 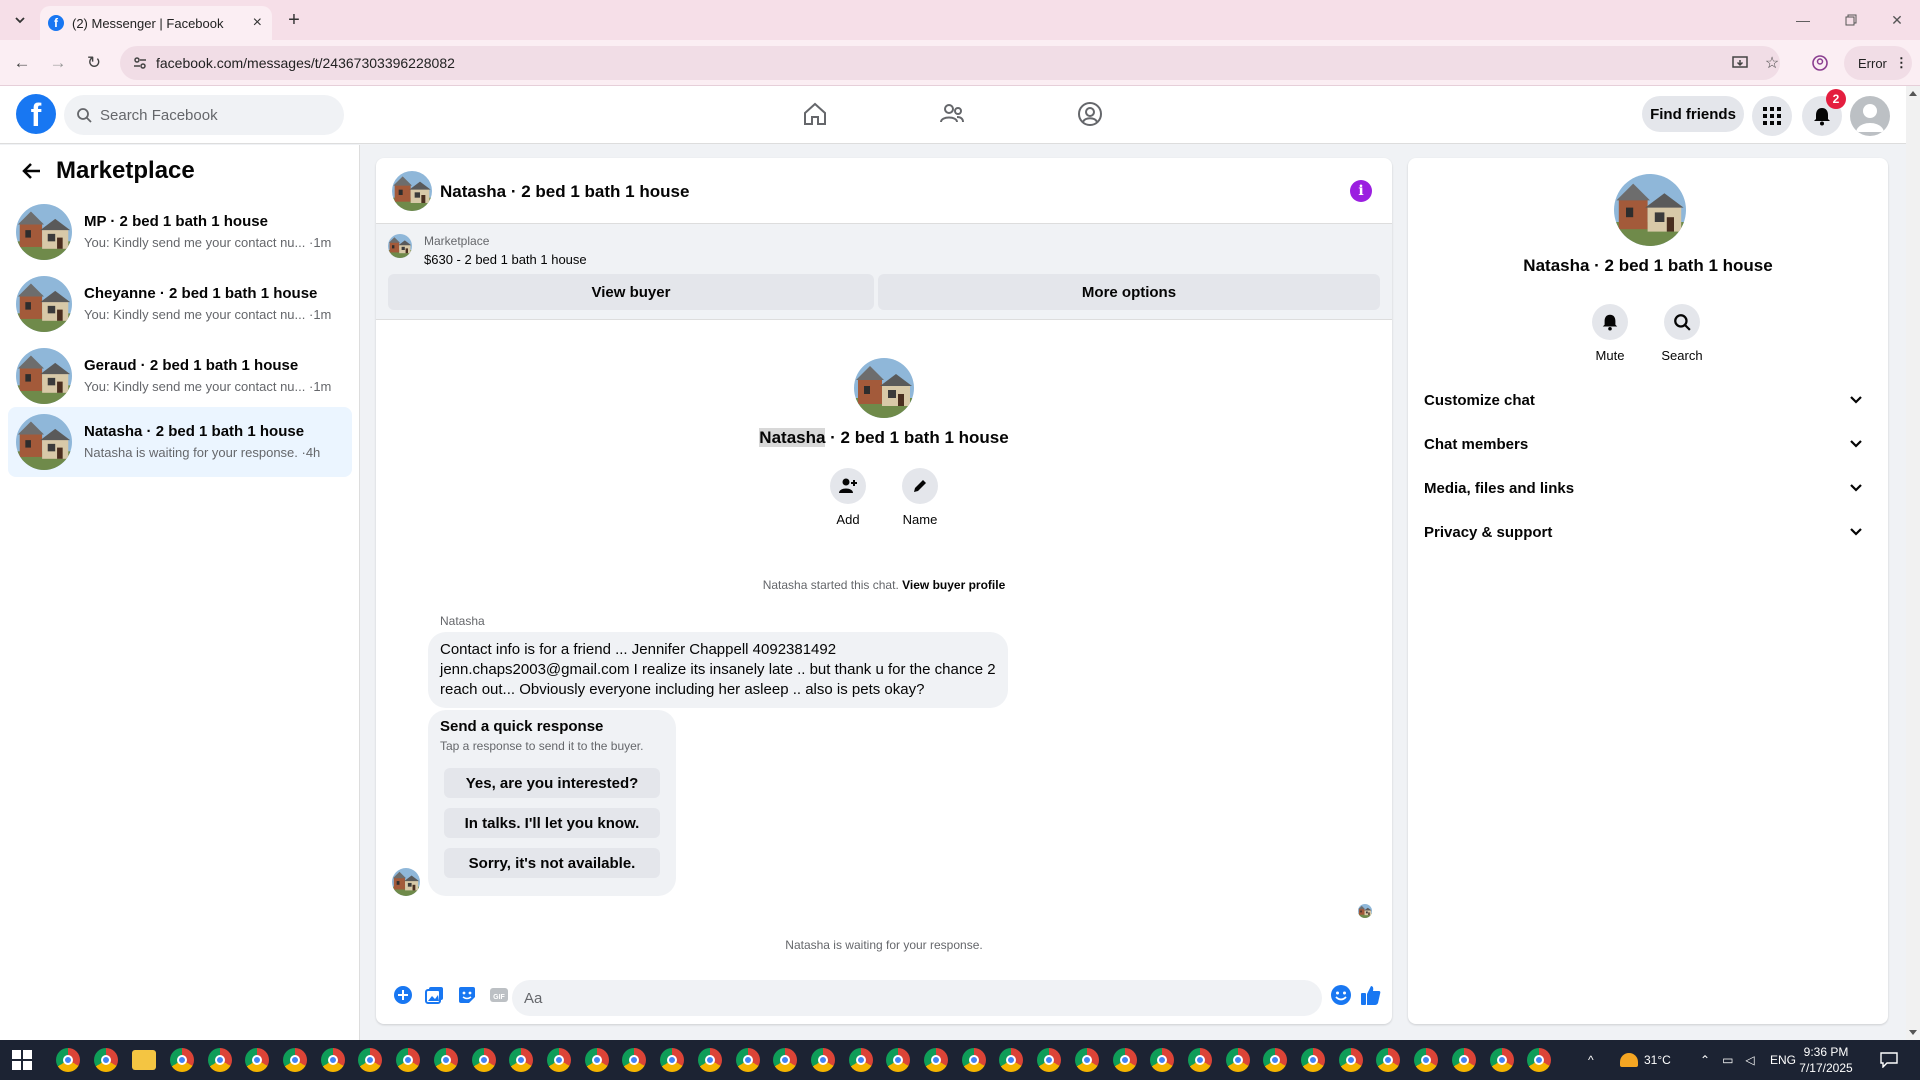 I want to click on view-buyer-profile-link: View buyer profile, so click(x=953, y=585).